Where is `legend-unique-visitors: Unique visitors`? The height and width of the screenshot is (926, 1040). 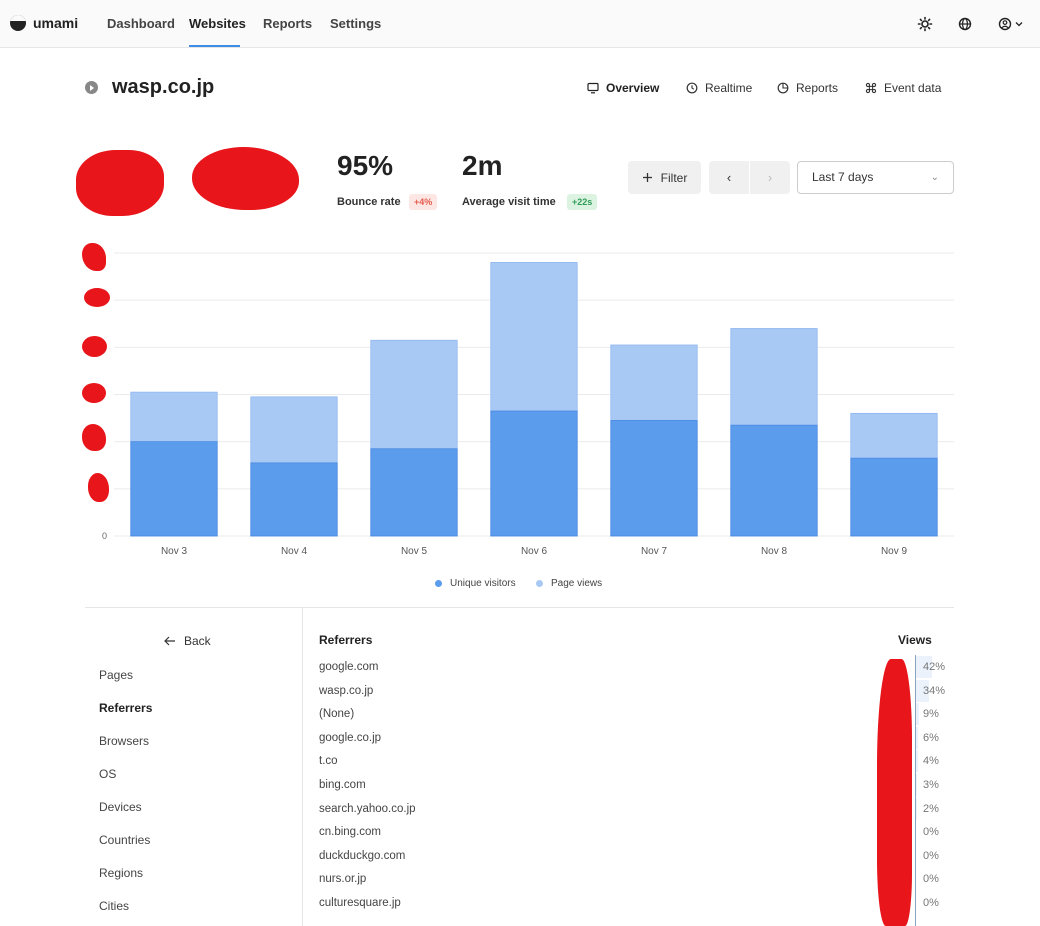
legend-unique-visitors: Unique visitors is located at coordinates (475, 583).